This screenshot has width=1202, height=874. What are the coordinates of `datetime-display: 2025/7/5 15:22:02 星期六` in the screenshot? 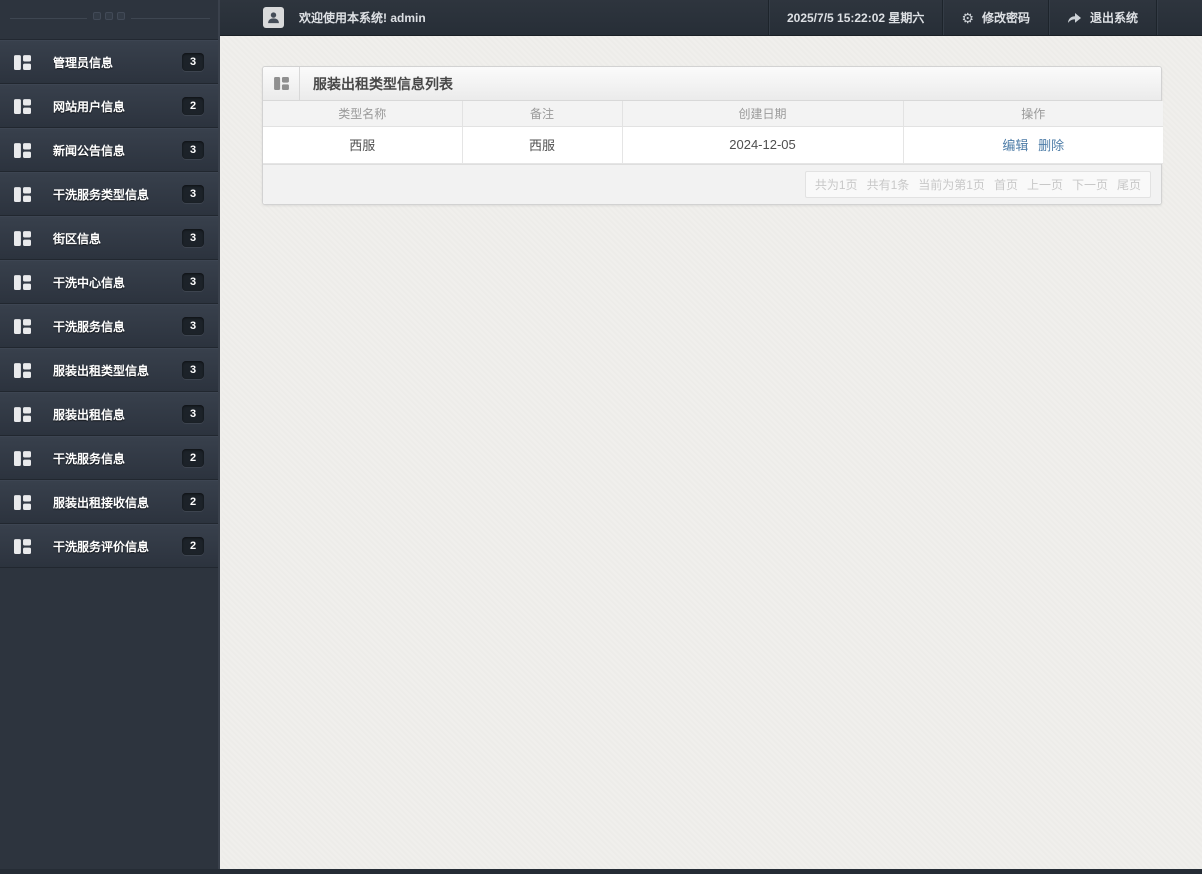 It's located at (854, 17).